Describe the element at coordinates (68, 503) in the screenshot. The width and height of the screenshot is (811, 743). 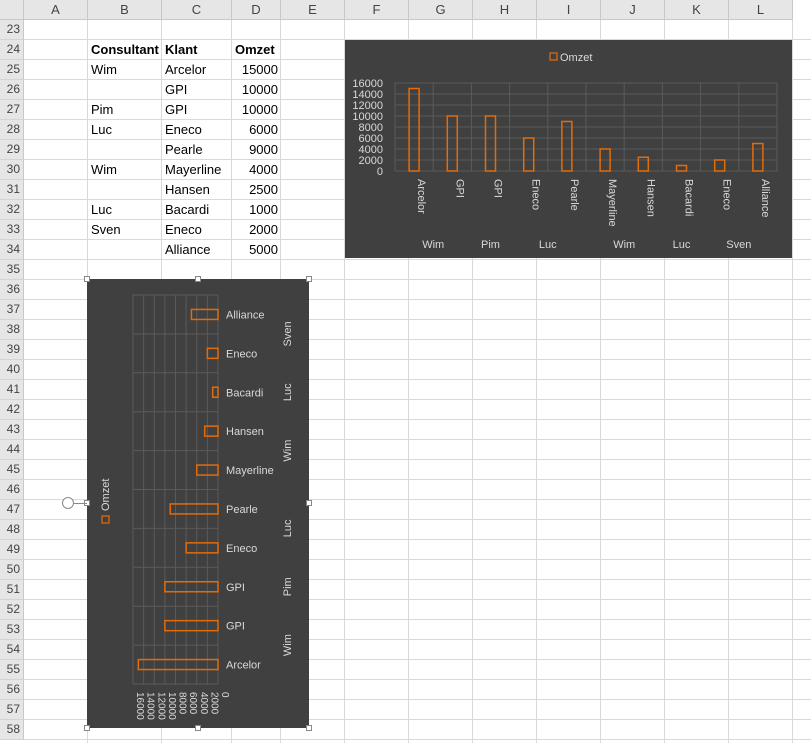
I see `rotate-handle-icon` at that location.